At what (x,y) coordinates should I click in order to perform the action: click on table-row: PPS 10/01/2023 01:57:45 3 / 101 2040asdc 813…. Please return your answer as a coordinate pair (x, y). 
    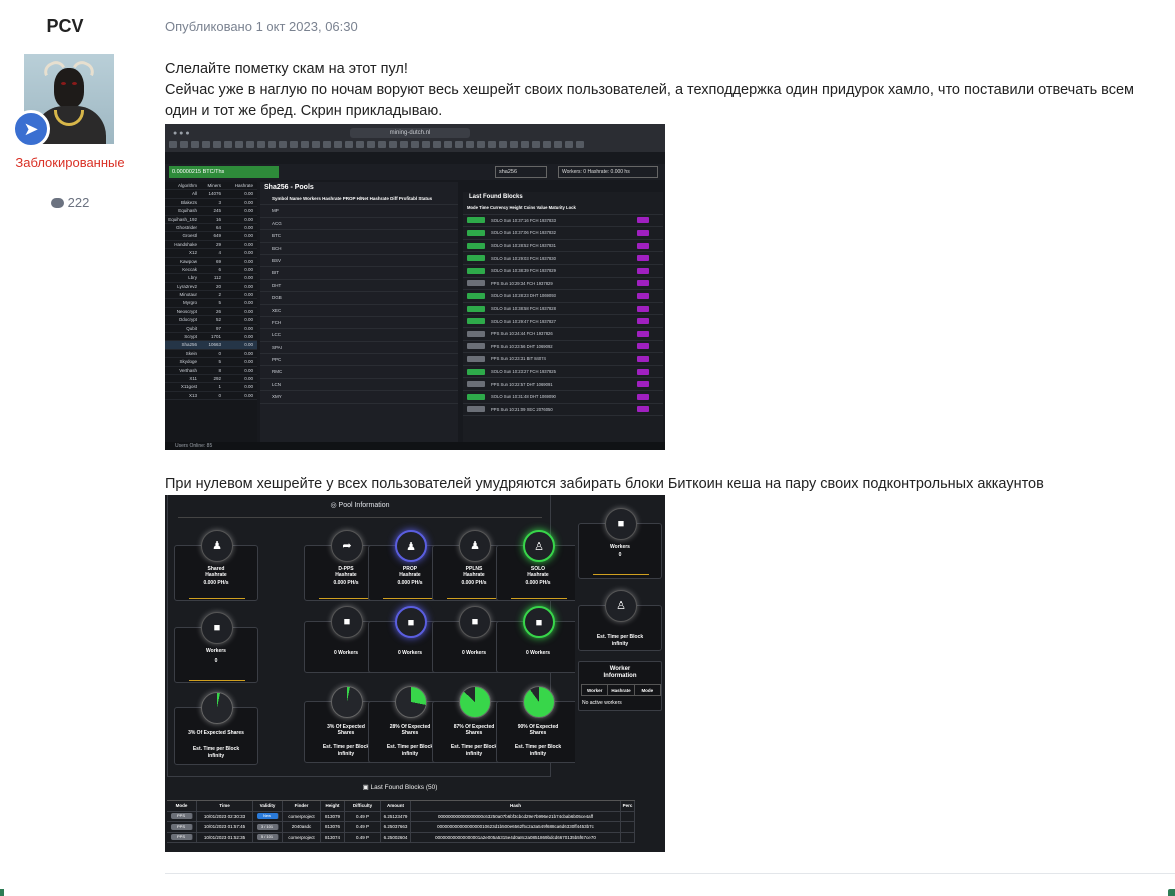
    Looking at the image, I should click on (401, 827).